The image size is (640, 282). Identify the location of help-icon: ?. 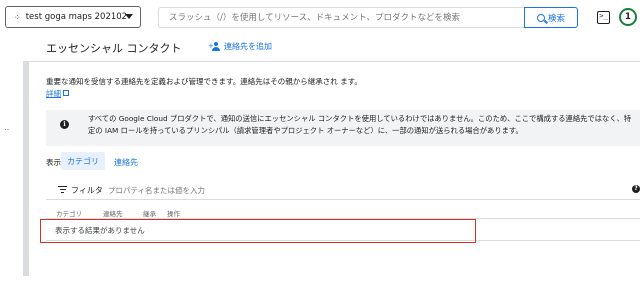
(636, 189).